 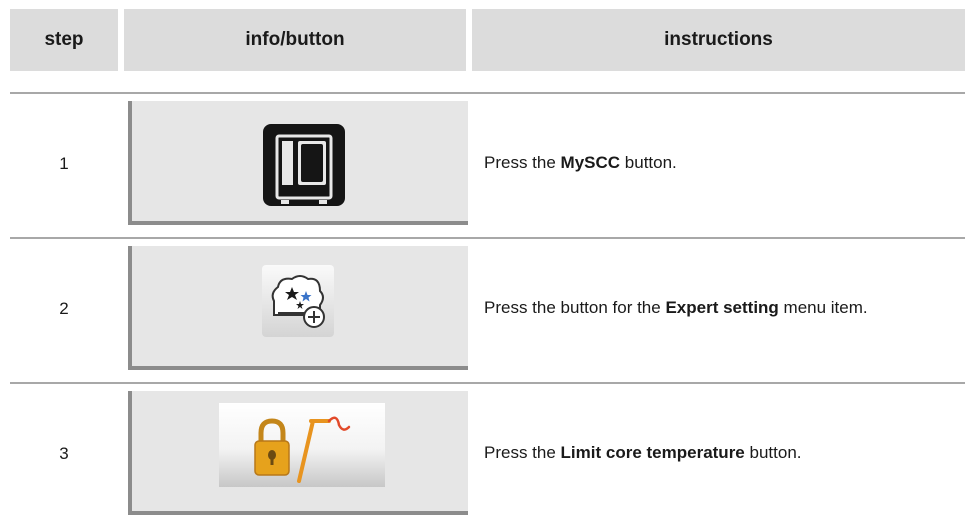 I want to click on header-info-button: info/button, so click(x=295, y=40).